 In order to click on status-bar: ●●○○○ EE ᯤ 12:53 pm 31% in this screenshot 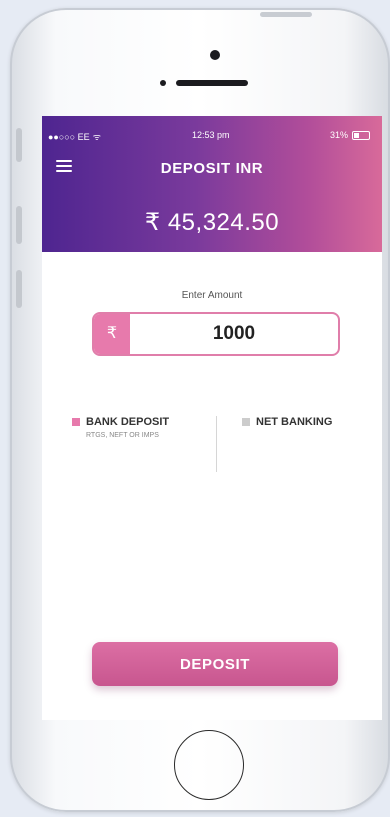, I will do `click(212, 136)`.